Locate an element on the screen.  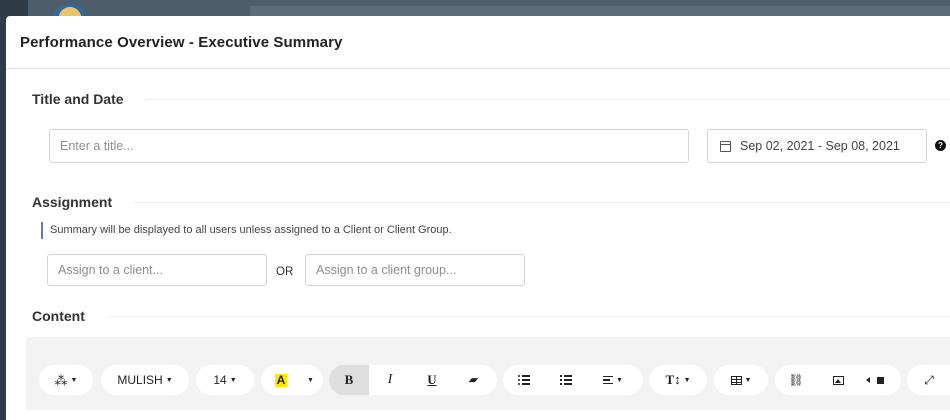
toolbar-group-size: 14 ▼ is located at coordinates (225, 380).